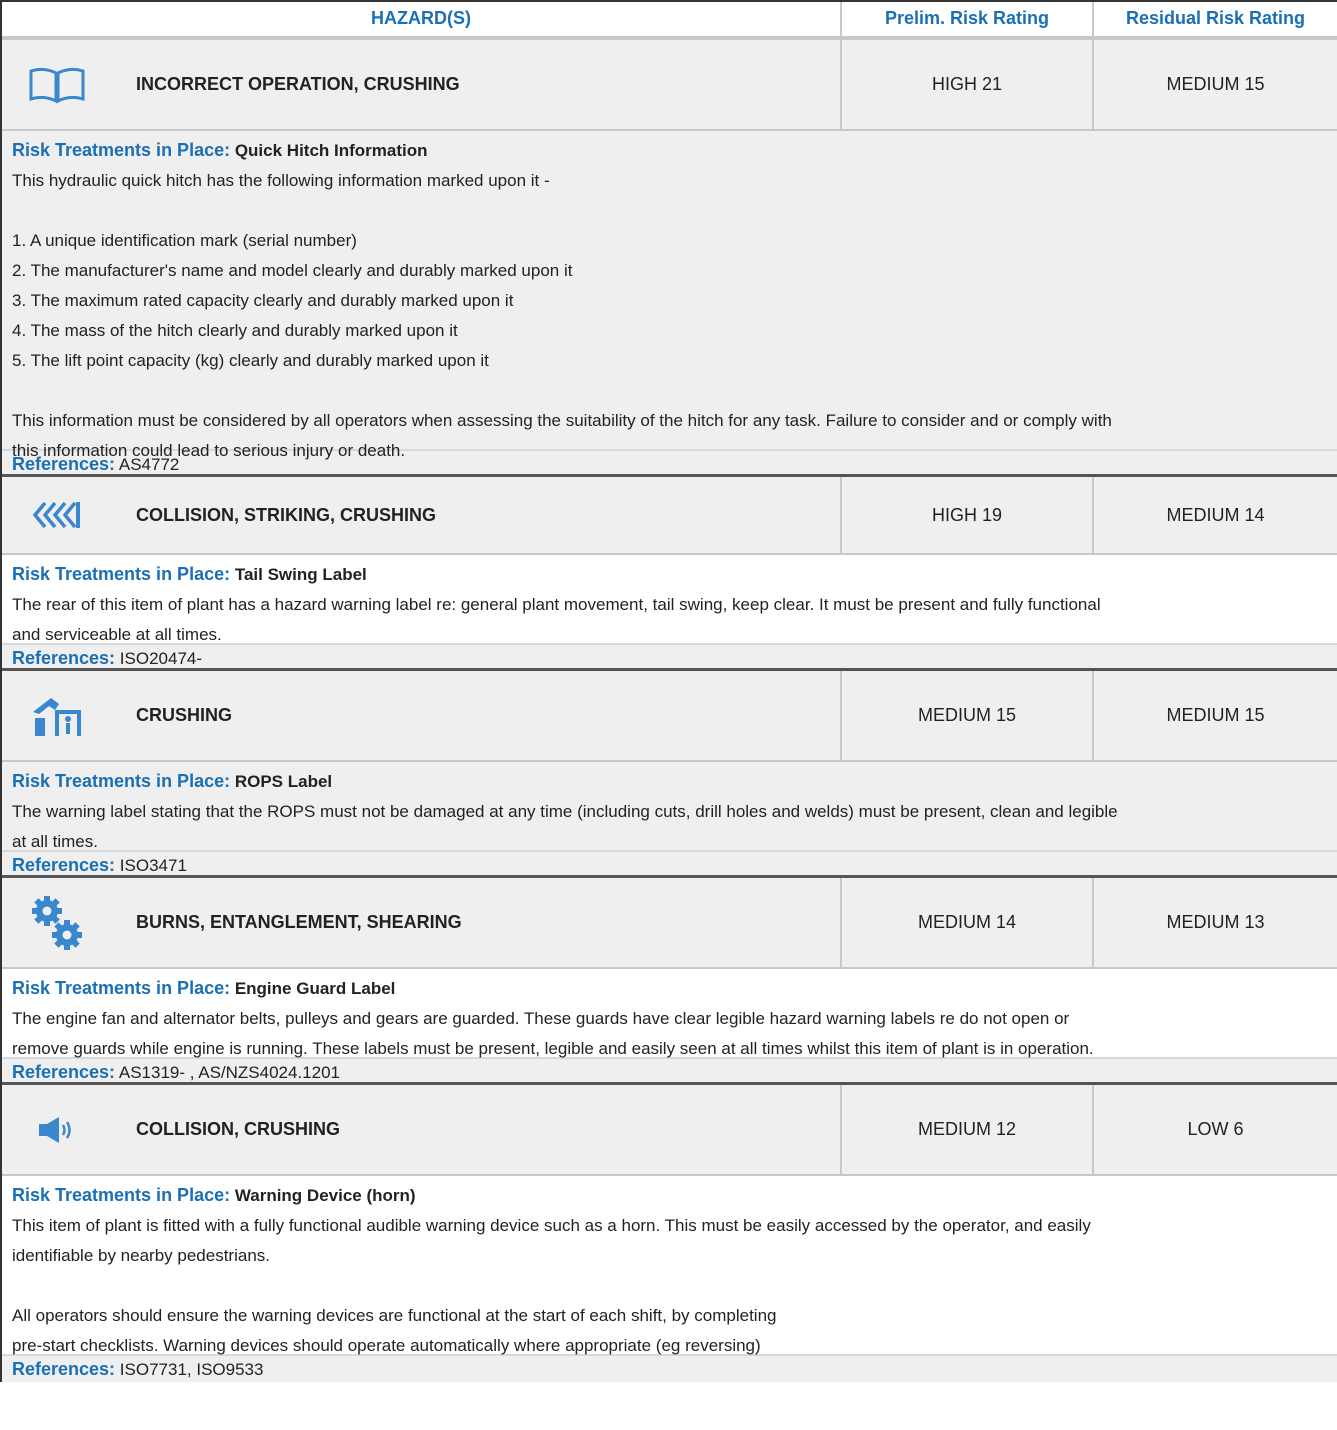  I want to click on prelim-risk-rating: MEDIUM 12, so click(966, 1129).